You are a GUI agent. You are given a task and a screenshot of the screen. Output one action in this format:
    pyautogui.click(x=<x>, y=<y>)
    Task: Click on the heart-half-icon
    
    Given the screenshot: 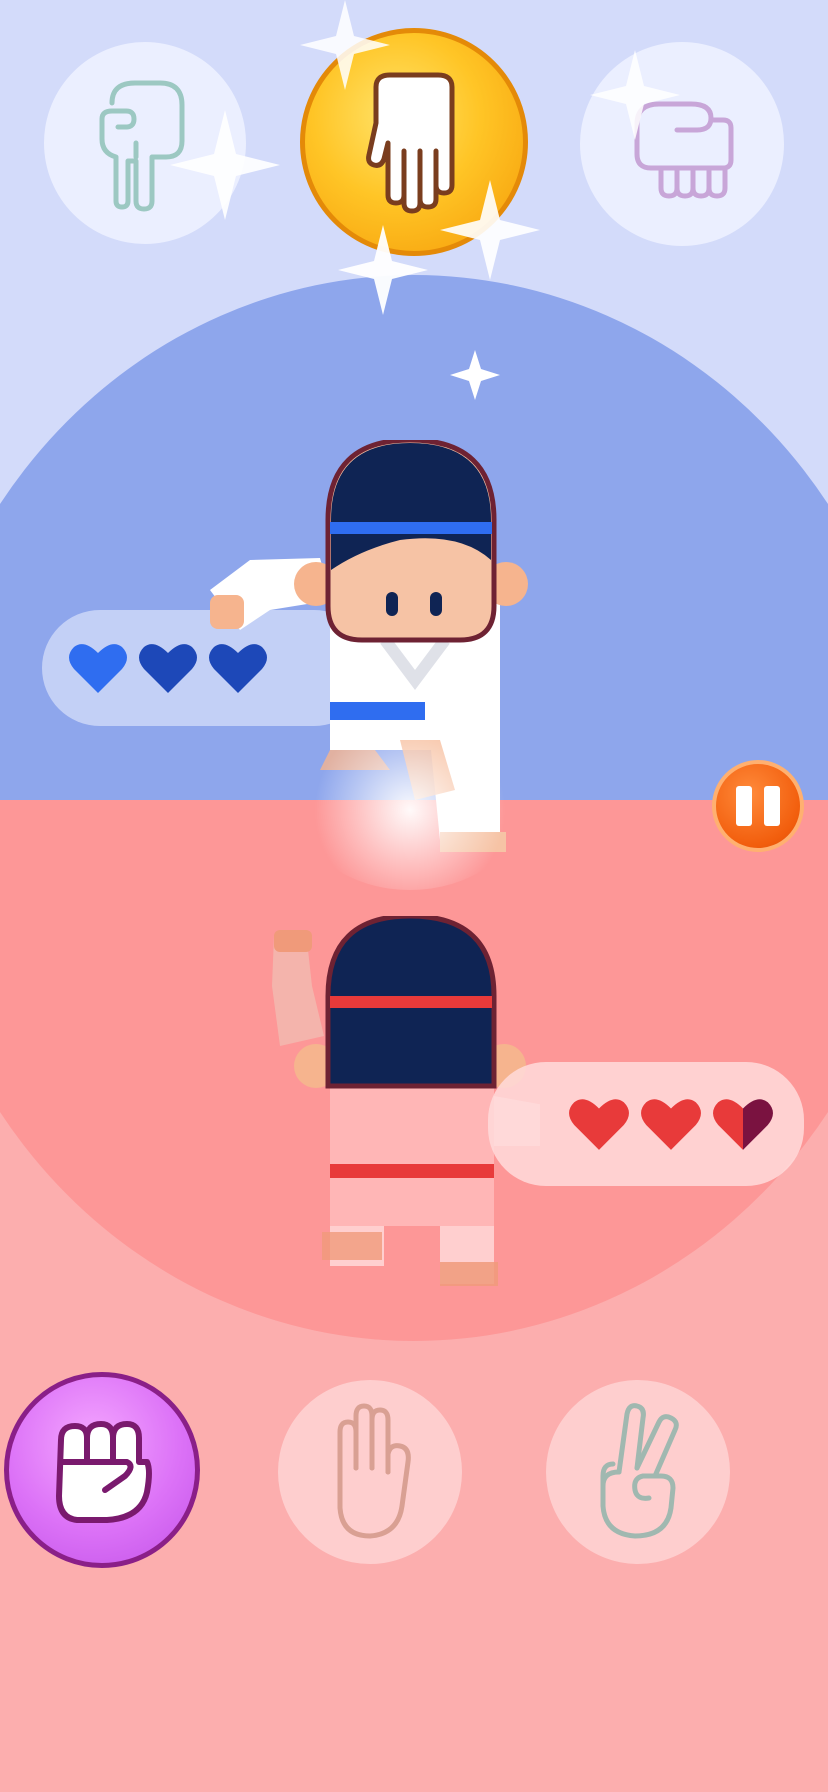 What is the action you would take?
    pyautogui.click(x=743, y=1124)
    